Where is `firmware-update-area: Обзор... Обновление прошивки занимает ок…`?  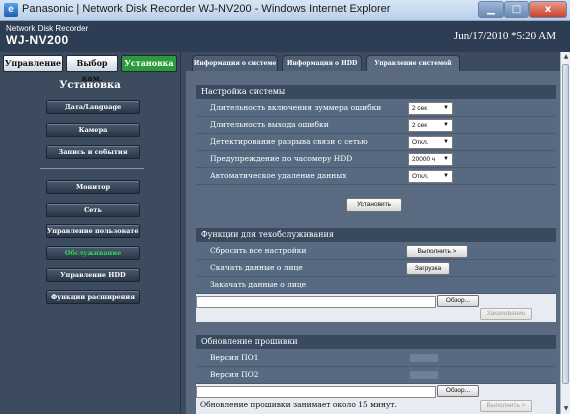
firmware-update-area: Обзор... Обновление прошивки занимает ок… is located at coordinates (376, 399).